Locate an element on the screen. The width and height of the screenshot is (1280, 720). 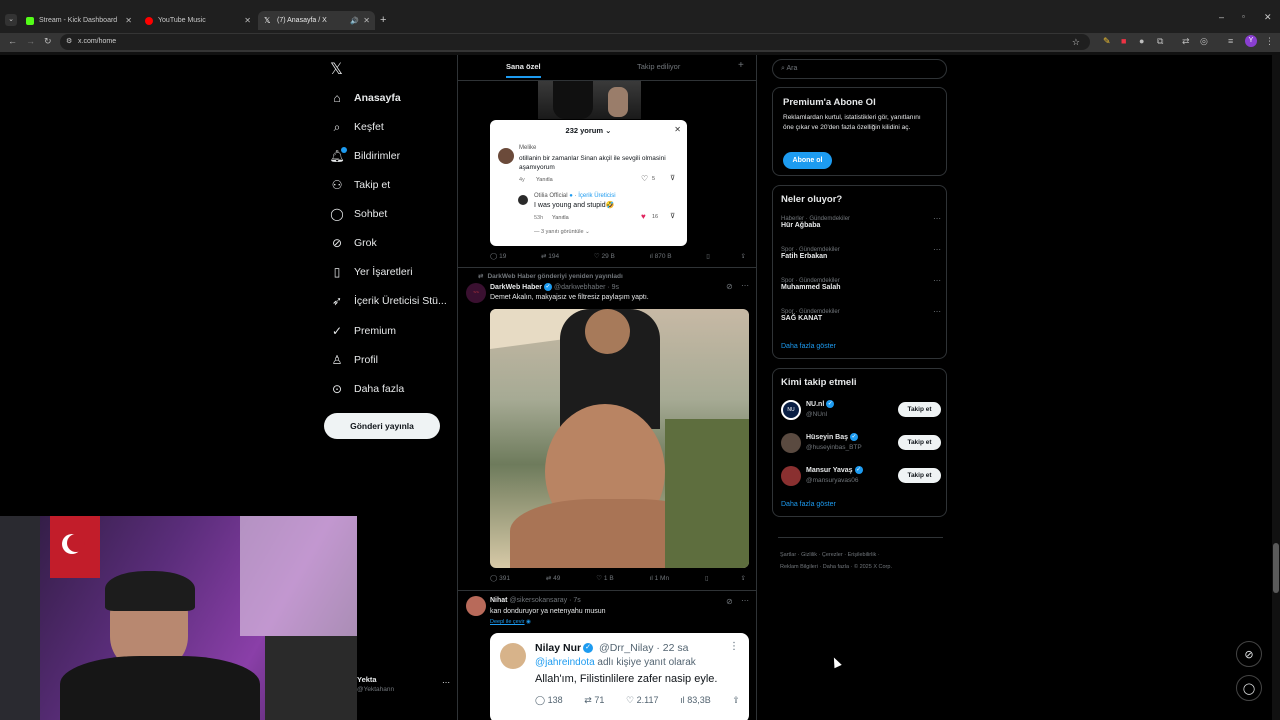
footer-link-terms: Şartlar is located at coordinates (788, 555).